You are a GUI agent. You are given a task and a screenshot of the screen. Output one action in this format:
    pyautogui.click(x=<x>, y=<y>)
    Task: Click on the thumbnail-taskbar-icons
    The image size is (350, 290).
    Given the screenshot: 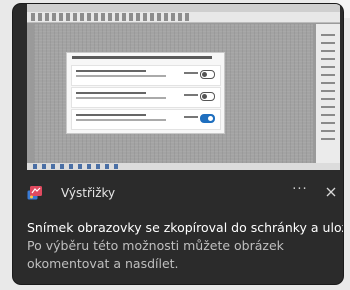 What is the action you would take?
    pyautogui.click(x=78, y=166)
    